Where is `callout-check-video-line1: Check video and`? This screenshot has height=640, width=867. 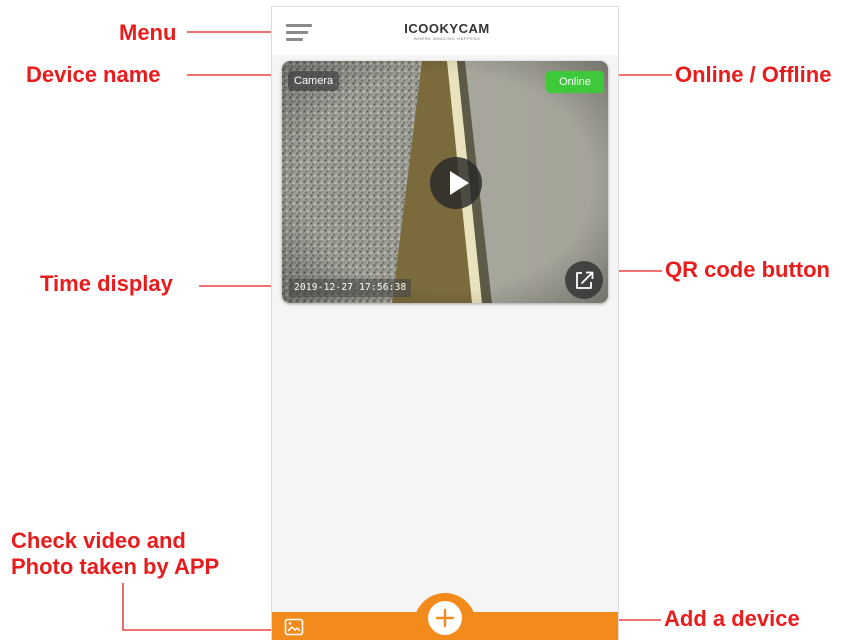
callout-check-video-line1: Check video and is located at coordinates (98, 540).